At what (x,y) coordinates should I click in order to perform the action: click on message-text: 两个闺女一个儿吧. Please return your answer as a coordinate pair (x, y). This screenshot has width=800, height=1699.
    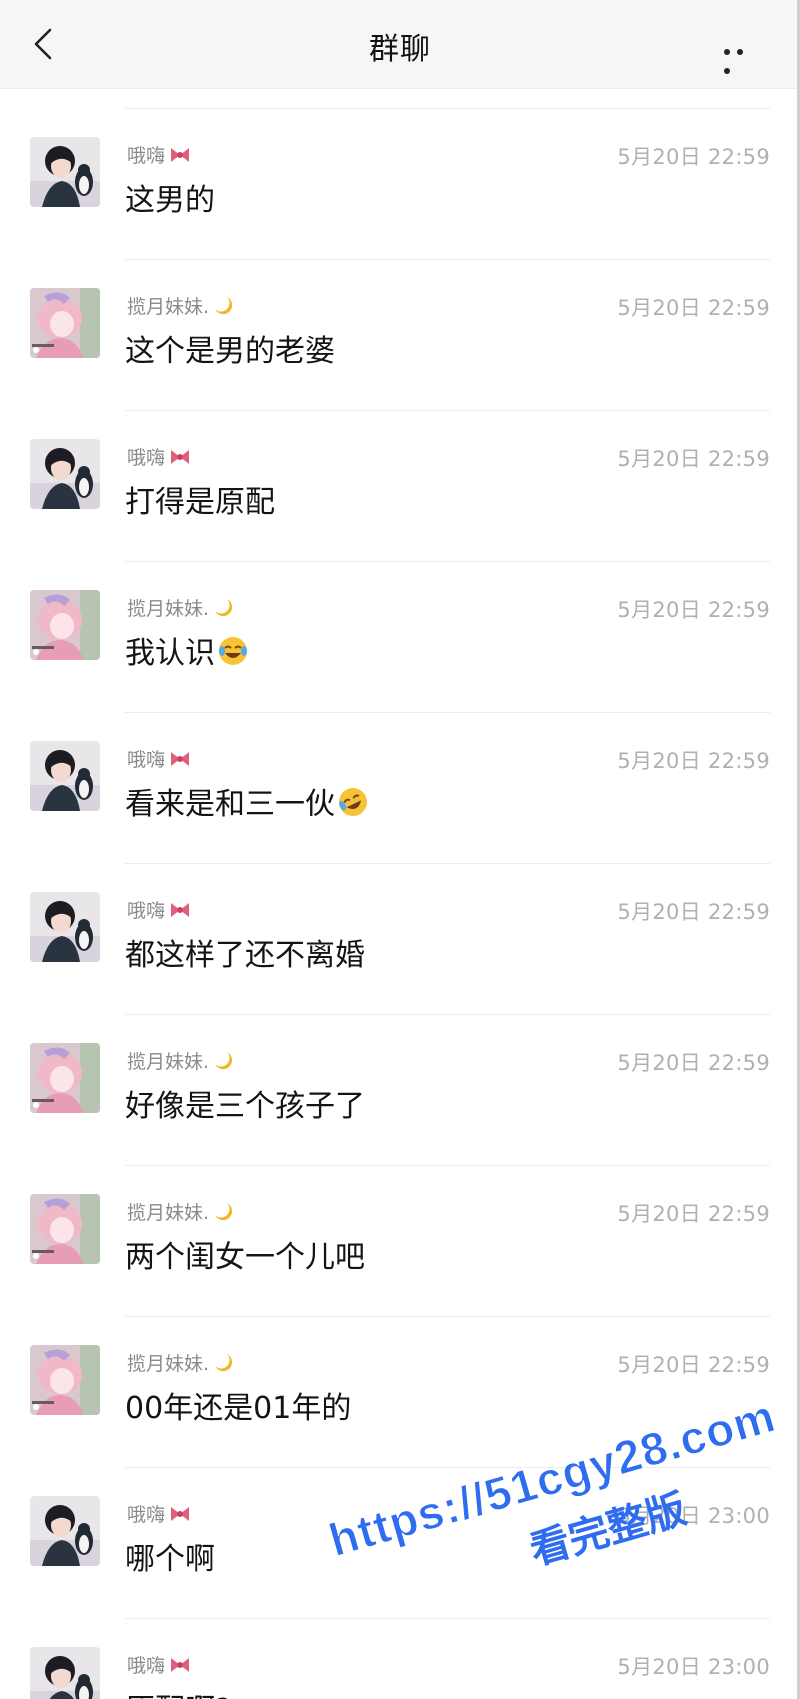
    Looking at the image, I should click on (245, 1254).